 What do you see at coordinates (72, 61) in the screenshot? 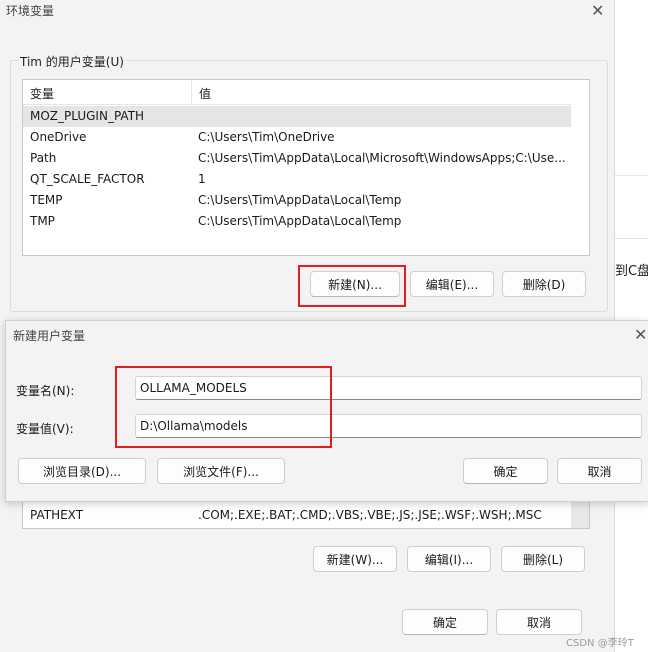
I see `user-vars-group-label: Tim 的用户变量(U)` at bounding box center [72, 61].